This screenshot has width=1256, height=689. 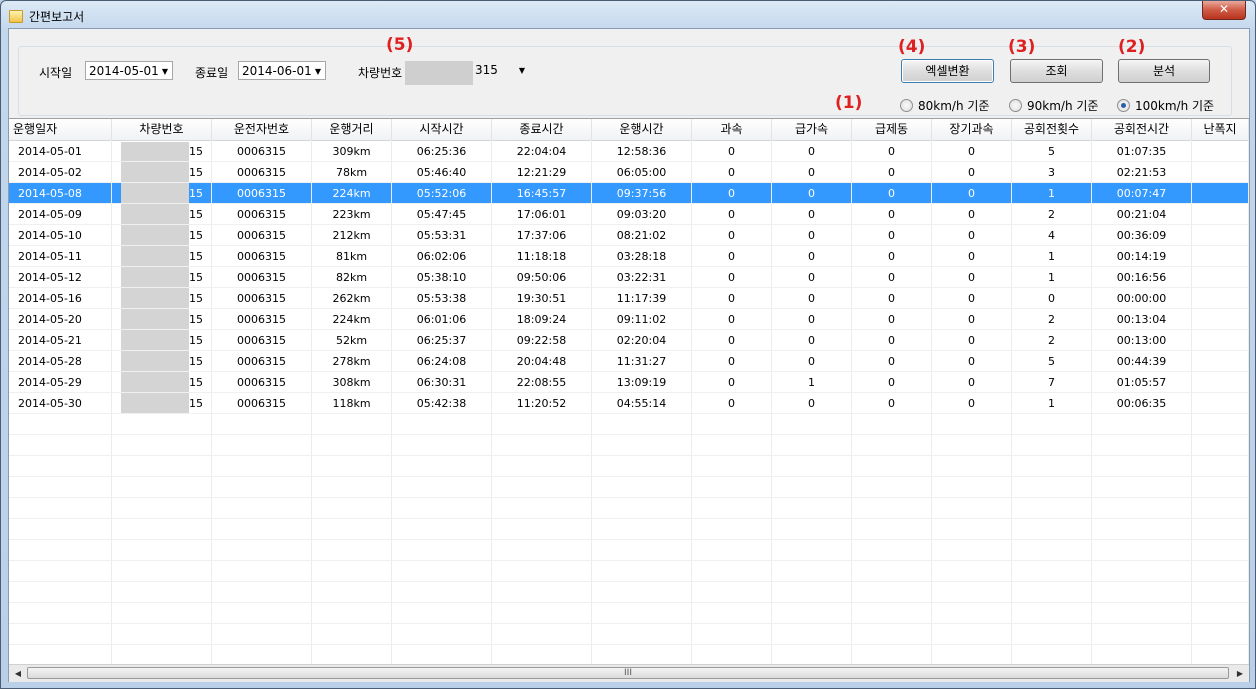 What do you see at coordinates (352, 298) in the screenshot?
I see `table-cell: 262km` at bounding box center [352, 298].